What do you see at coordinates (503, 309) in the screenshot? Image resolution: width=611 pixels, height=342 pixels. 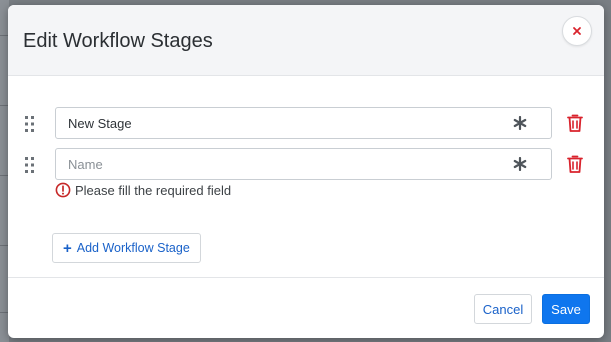 I see `cancel-button: Cancel` at bounding box center [503, 309].